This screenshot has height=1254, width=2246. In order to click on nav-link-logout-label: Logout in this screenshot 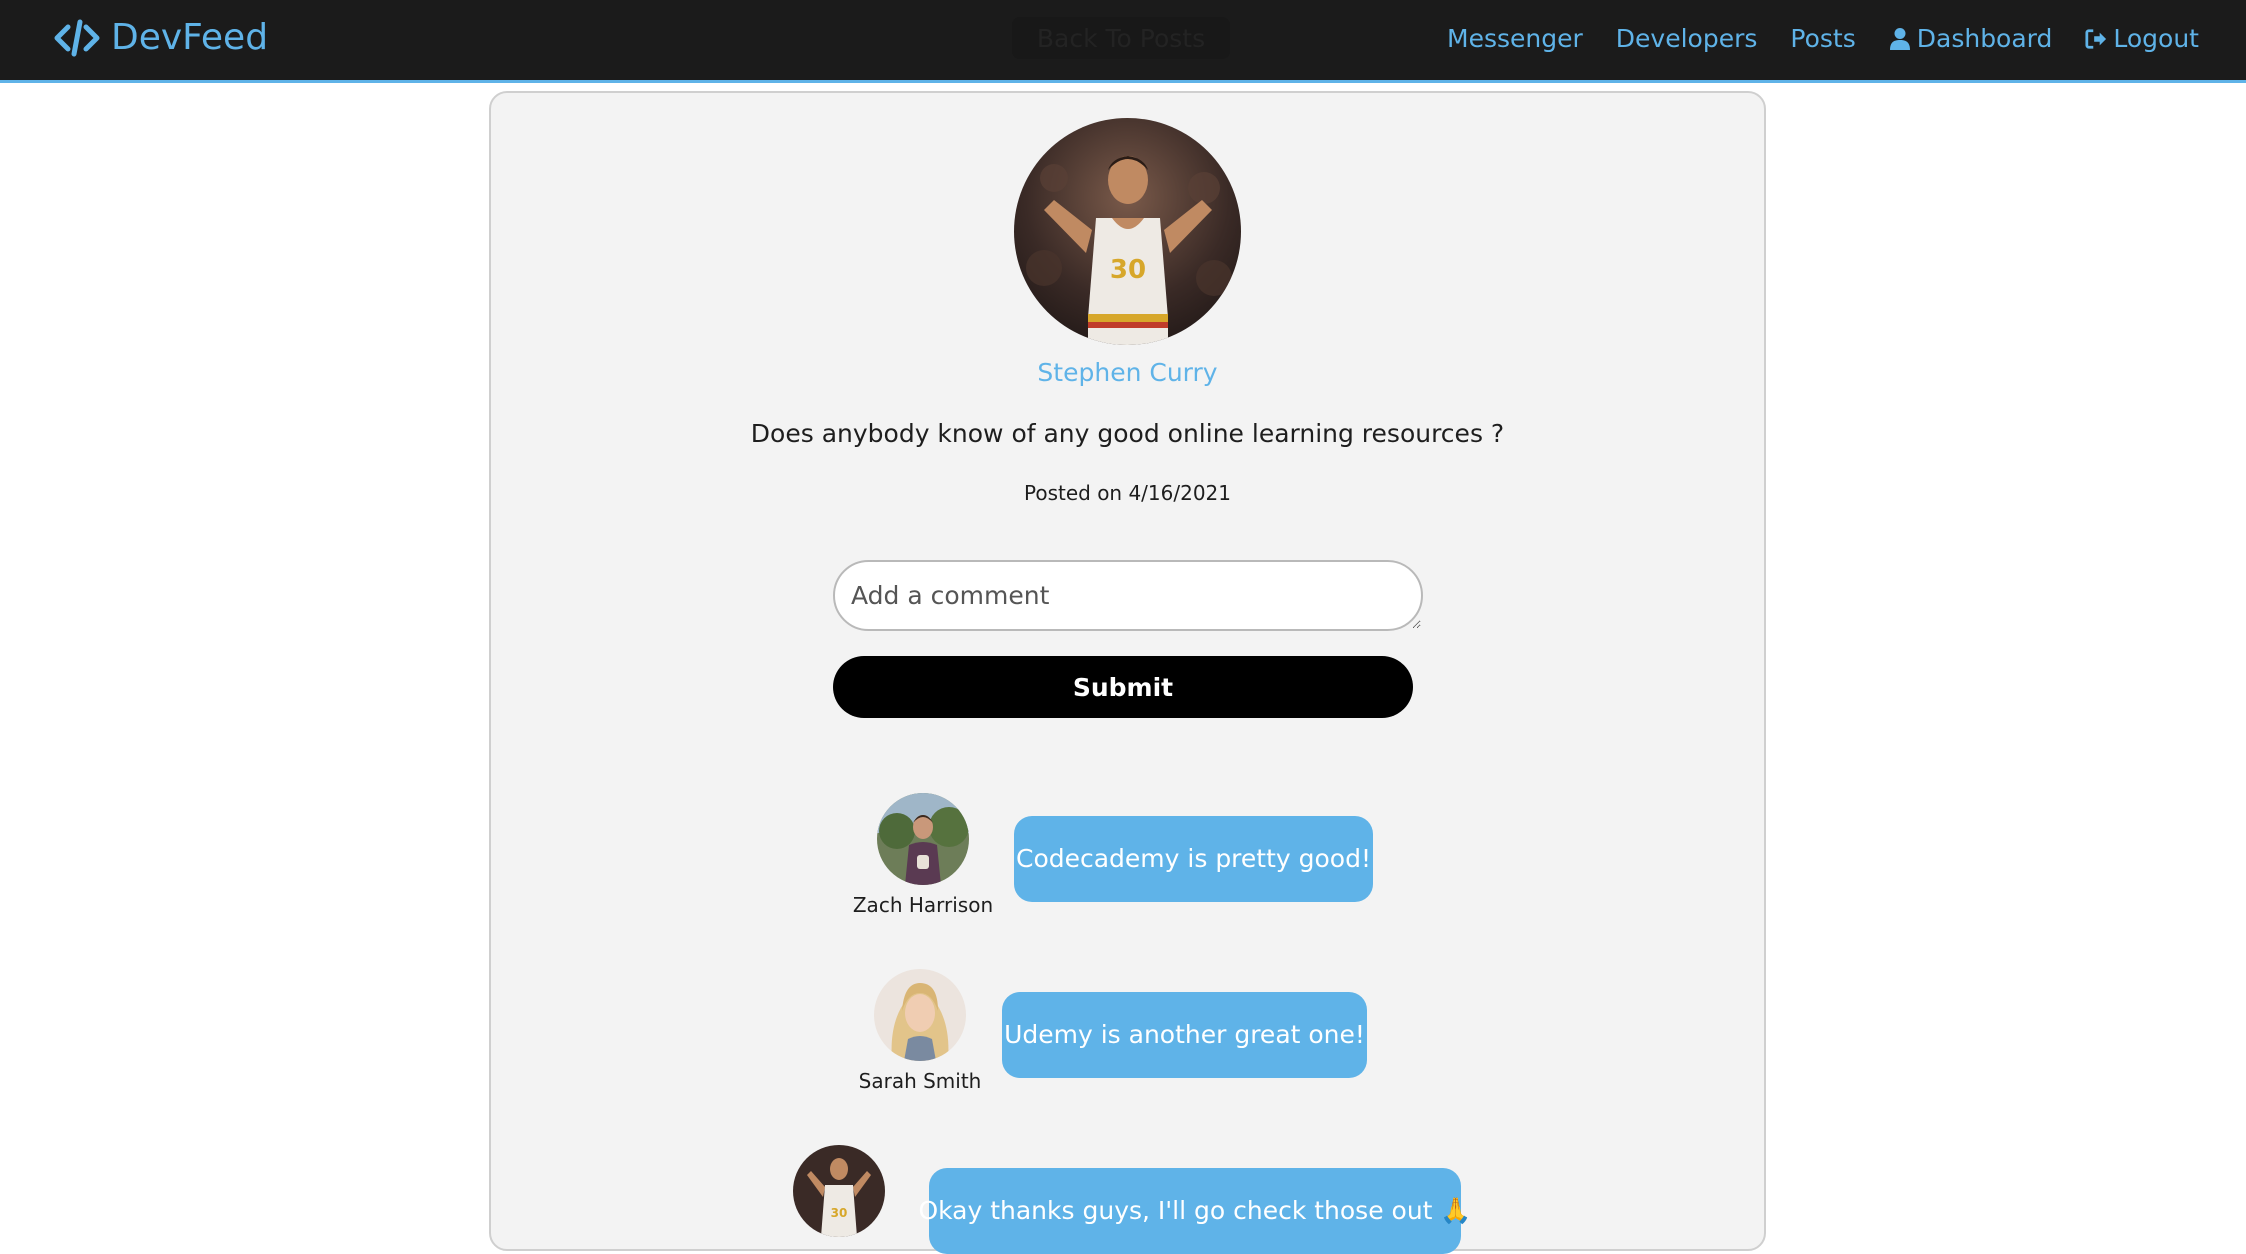, I will do `click(2156, 38)`.